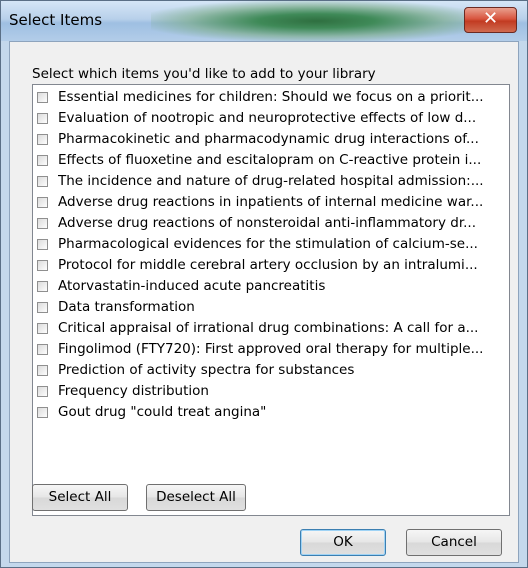  I want to click on item-label: Frequency distribution, so click(133, 391).